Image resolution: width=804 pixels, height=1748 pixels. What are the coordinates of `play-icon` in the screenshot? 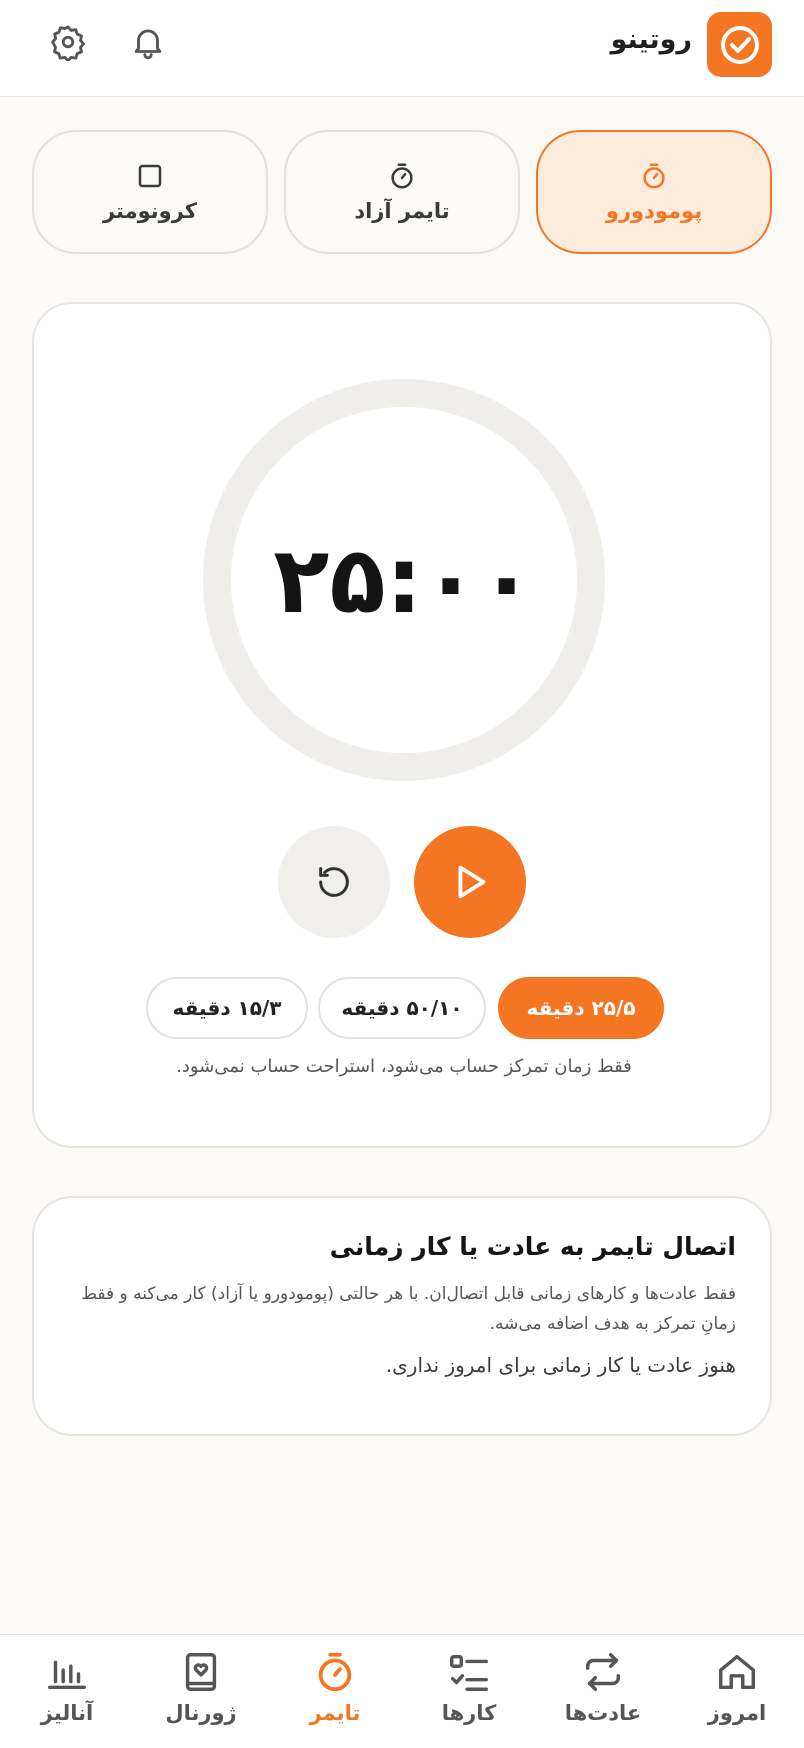 It's located at (472, 882).